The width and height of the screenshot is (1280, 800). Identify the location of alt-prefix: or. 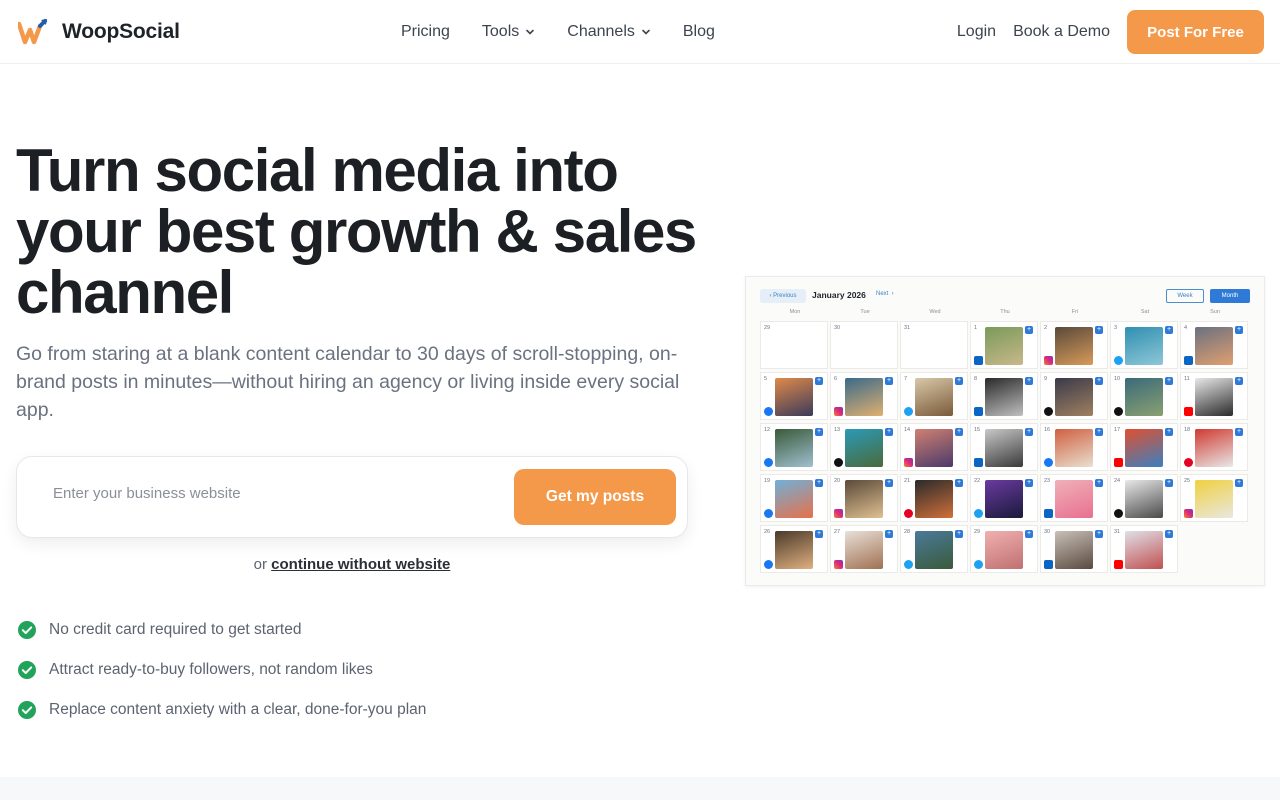
(260, 564).